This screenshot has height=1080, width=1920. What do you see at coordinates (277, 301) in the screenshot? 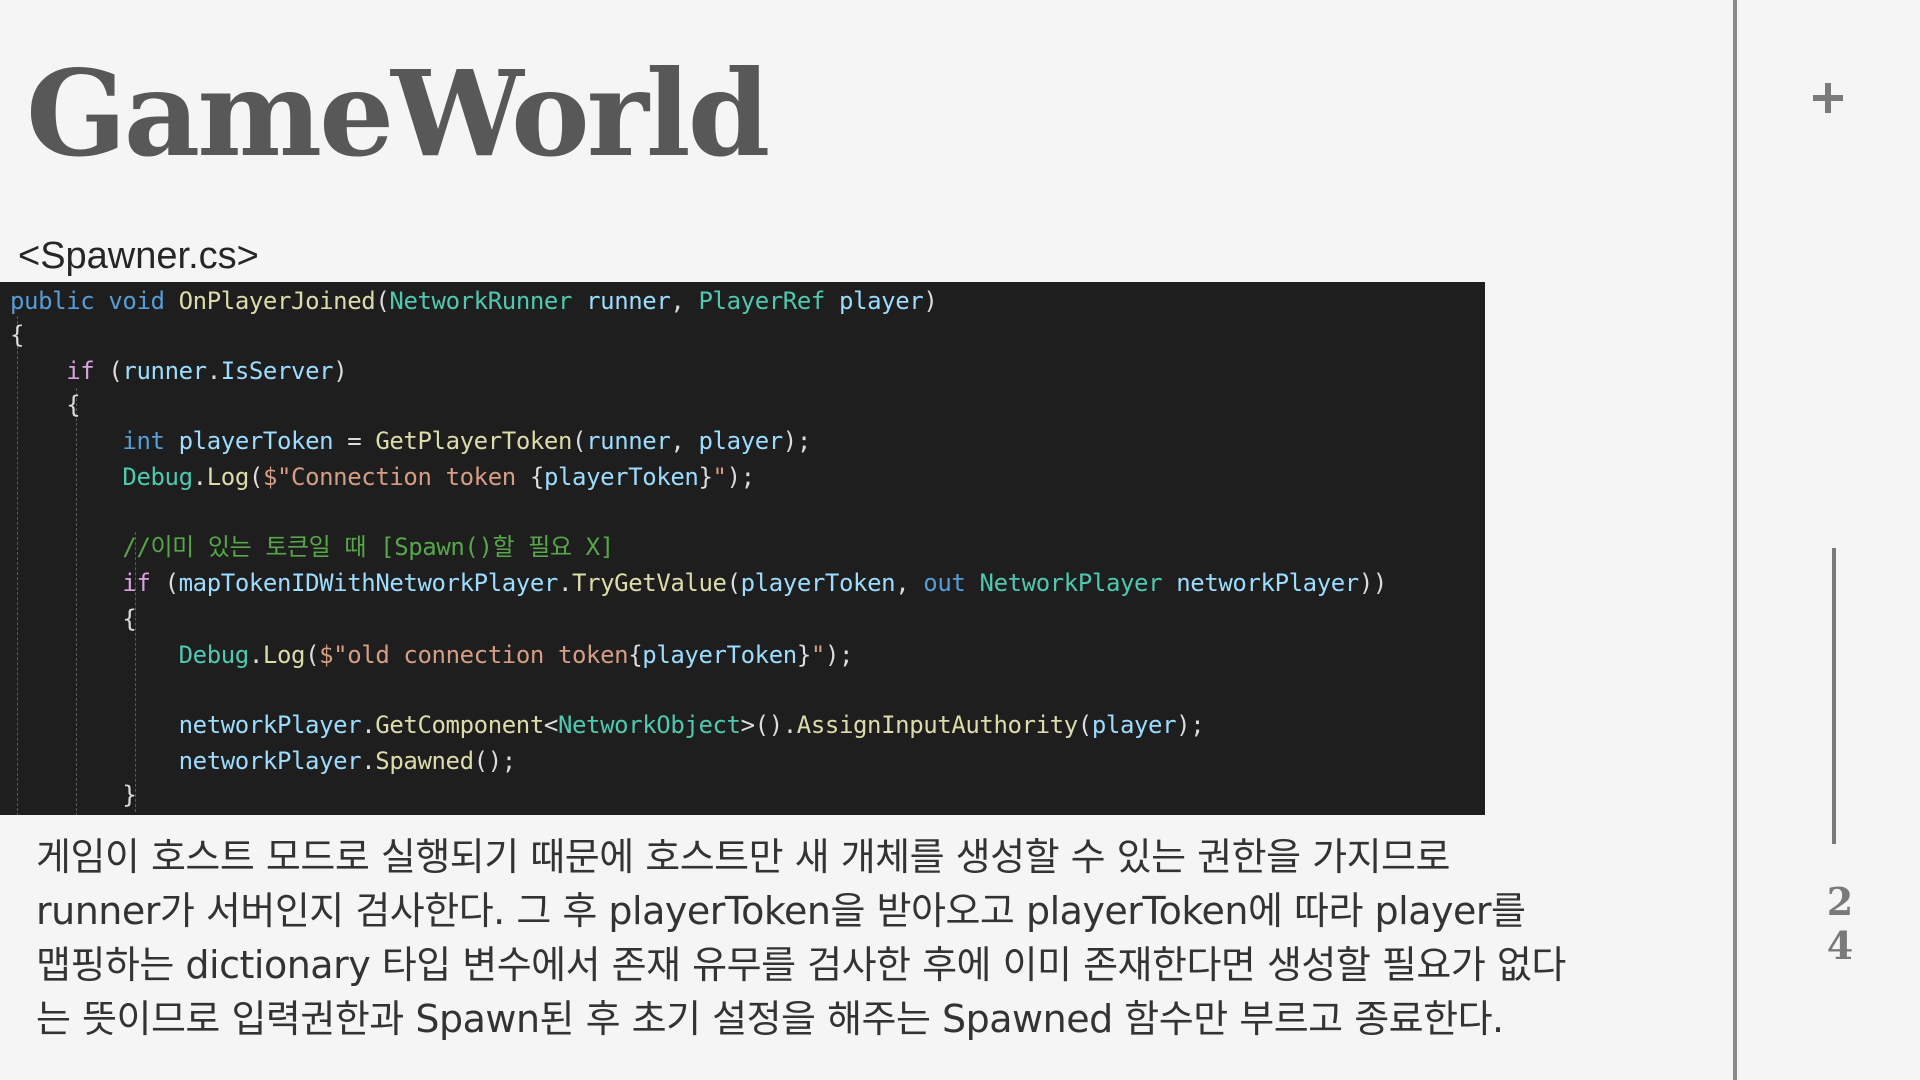
I see `code-token: OnPlayerJoined` at bounding box center [277, 301].